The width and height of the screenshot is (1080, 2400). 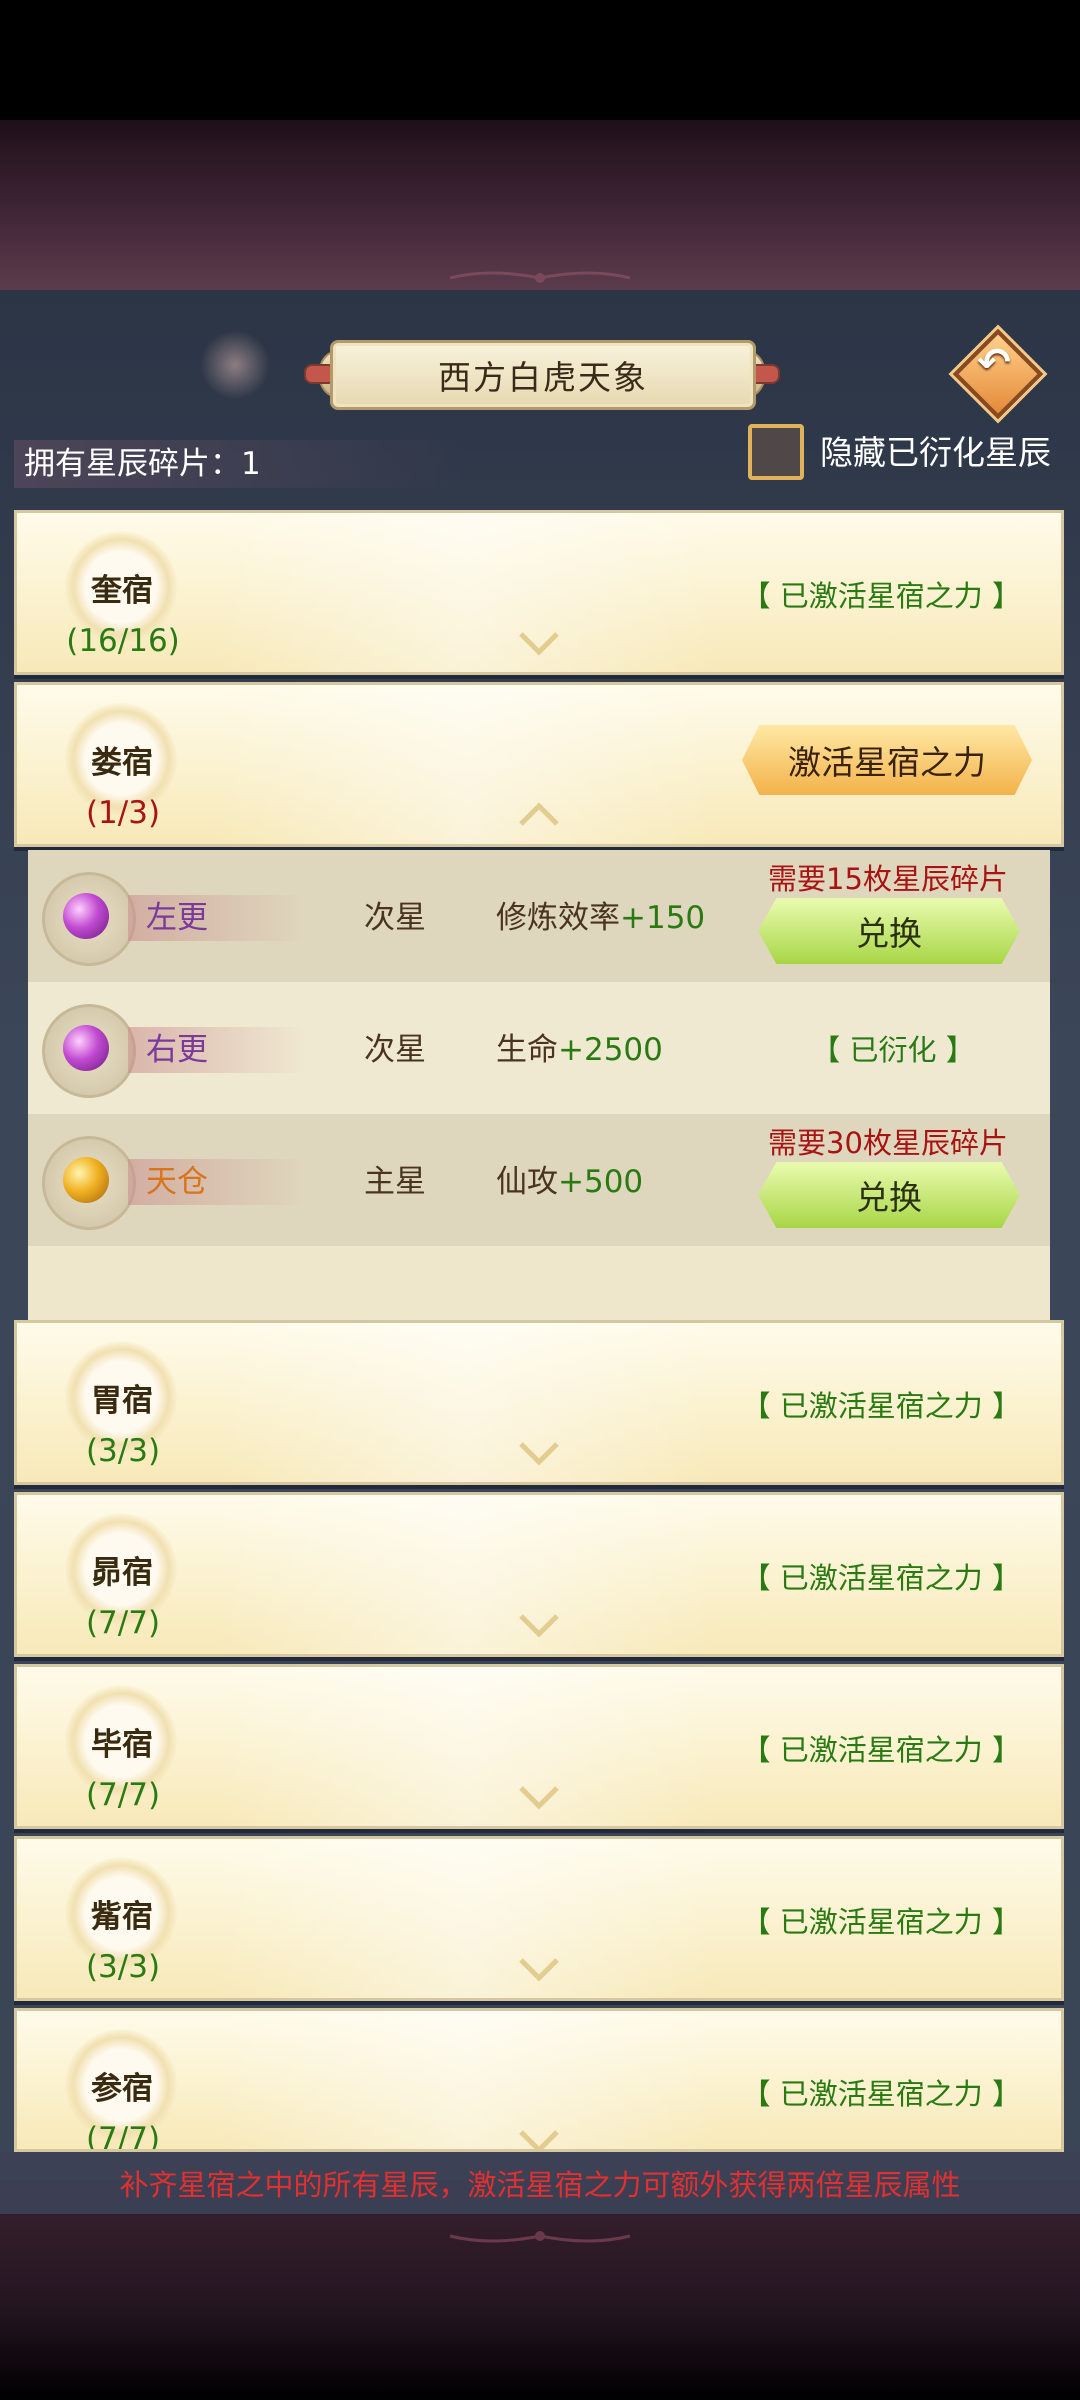 What do you see at coordinates (539, 1402) in the screenshot?
I see `mansion-card-wei: 胃宿 (3/3) 【 已激活星宿之力 】` at bounding box center [539, 1402].